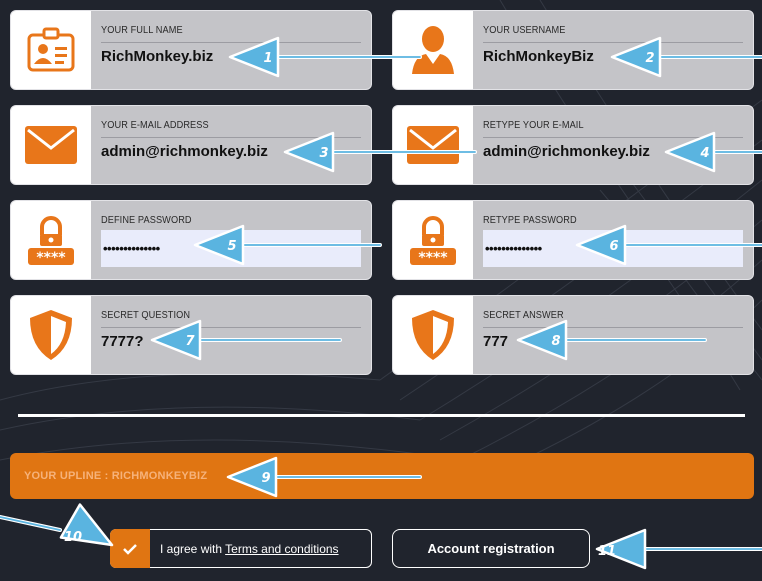 The image size is (762, 581). What do you see at coordinates (523, 315) in the screenshot?
I see `secret-answer-label: SECRET ANSWER` at bounding box center [523, 315].